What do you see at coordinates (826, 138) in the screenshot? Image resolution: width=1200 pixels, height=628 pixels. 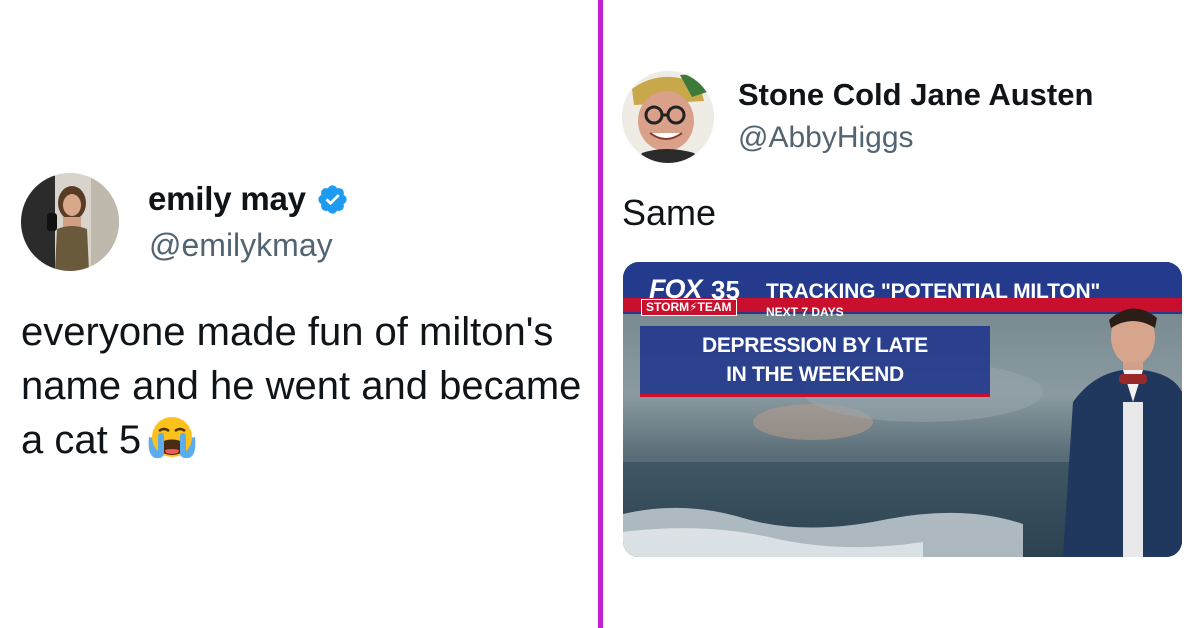 I see `user-handle: @AbbyHiggs` at bounding box center [826, 138].